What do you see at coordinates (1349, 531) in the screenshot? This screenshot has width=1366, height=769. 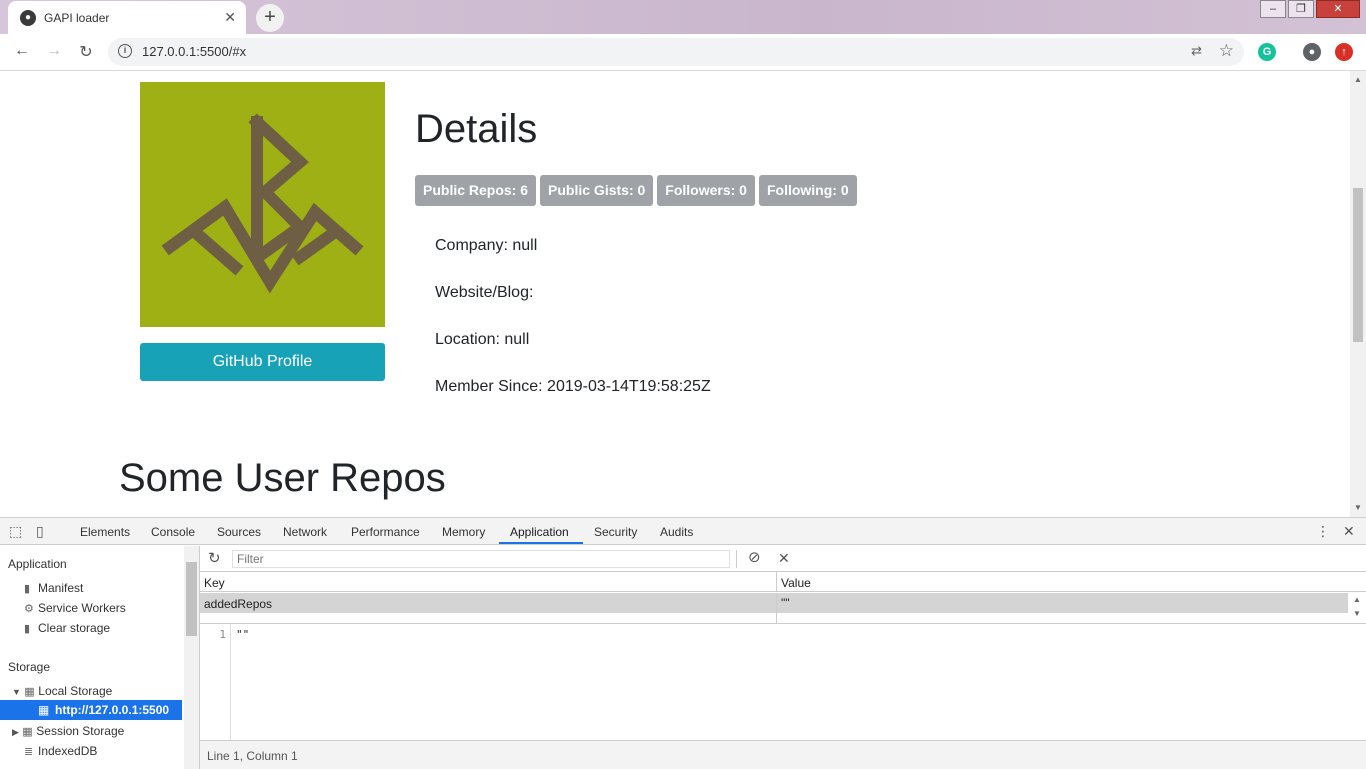 I see `close-devtools-icon: ✕` at bounding box center [1349, 531].